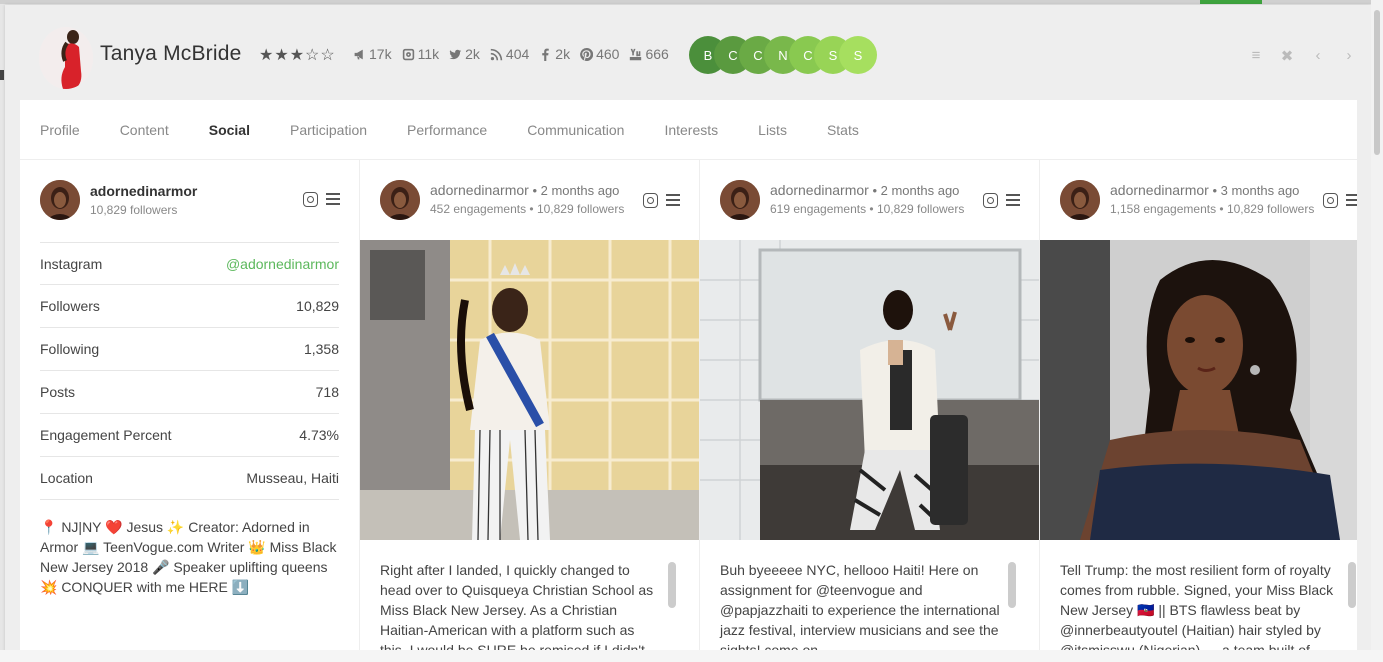 This screenshot has width=1383, height=662. Describe the element at coordinates (608, 54) in the screenshot. I see `stat-pinterest-value: 460` at that location.